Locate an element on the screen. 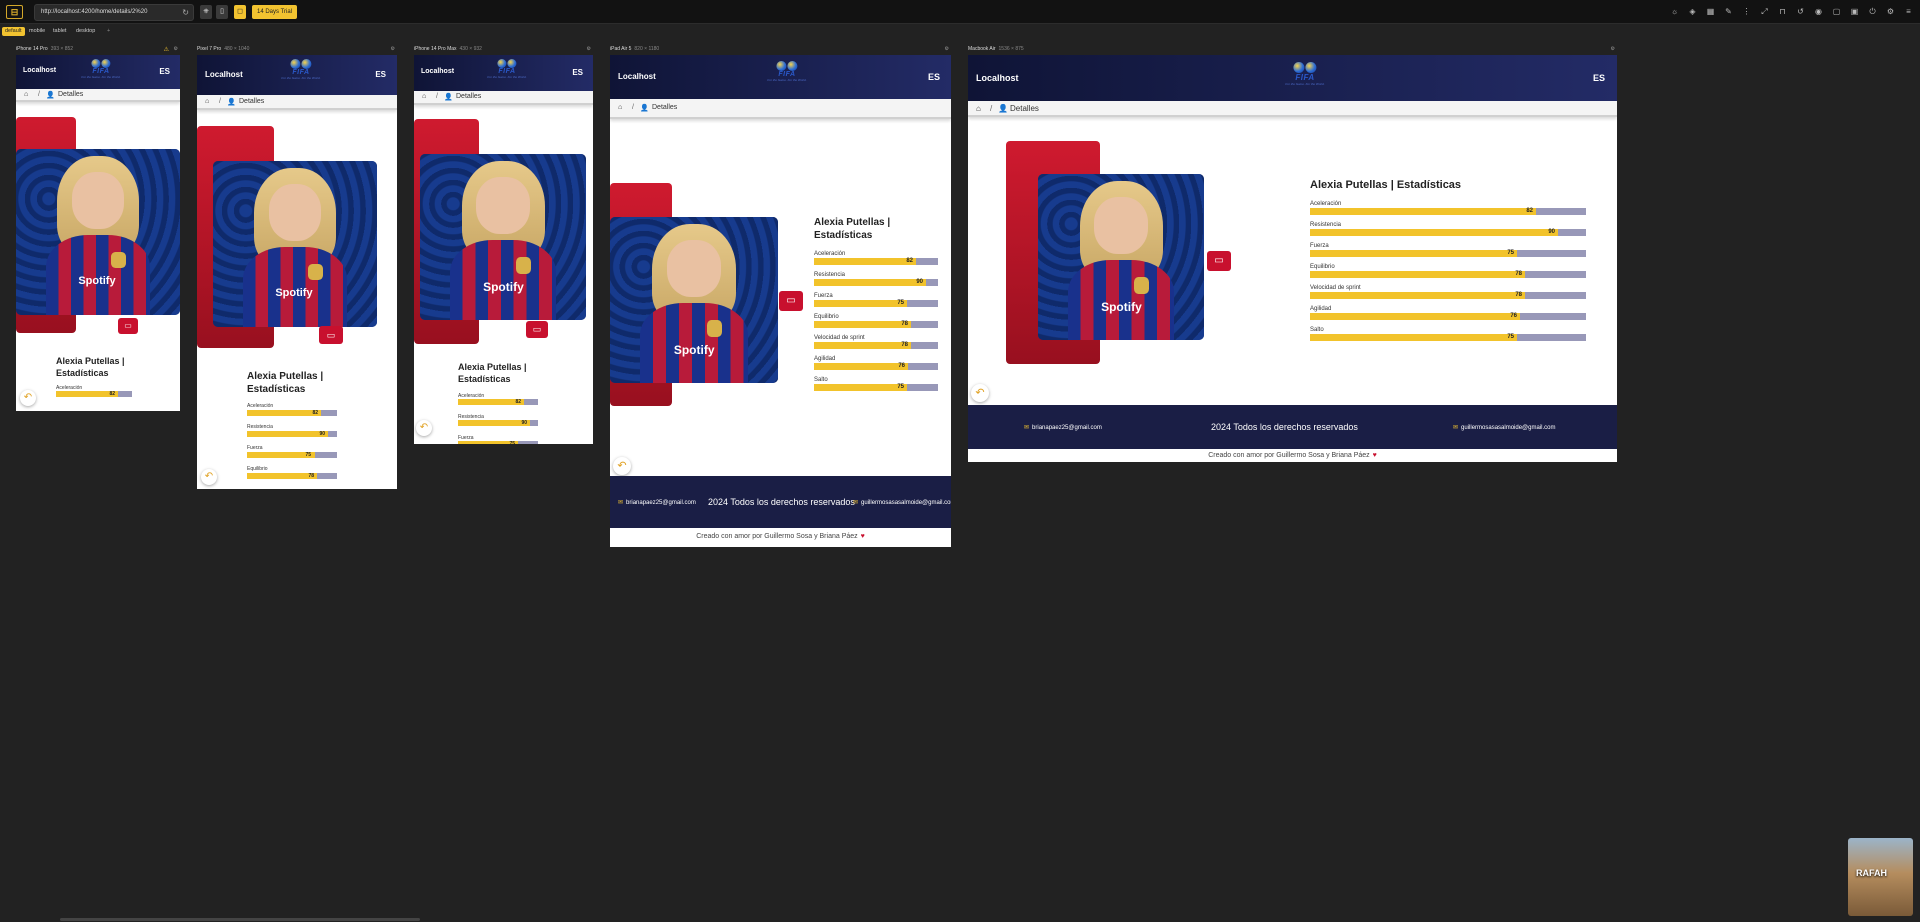 This screenshot has height=922, width=1920. menu-icon: ≡ is located at coordinates (1908, 11).